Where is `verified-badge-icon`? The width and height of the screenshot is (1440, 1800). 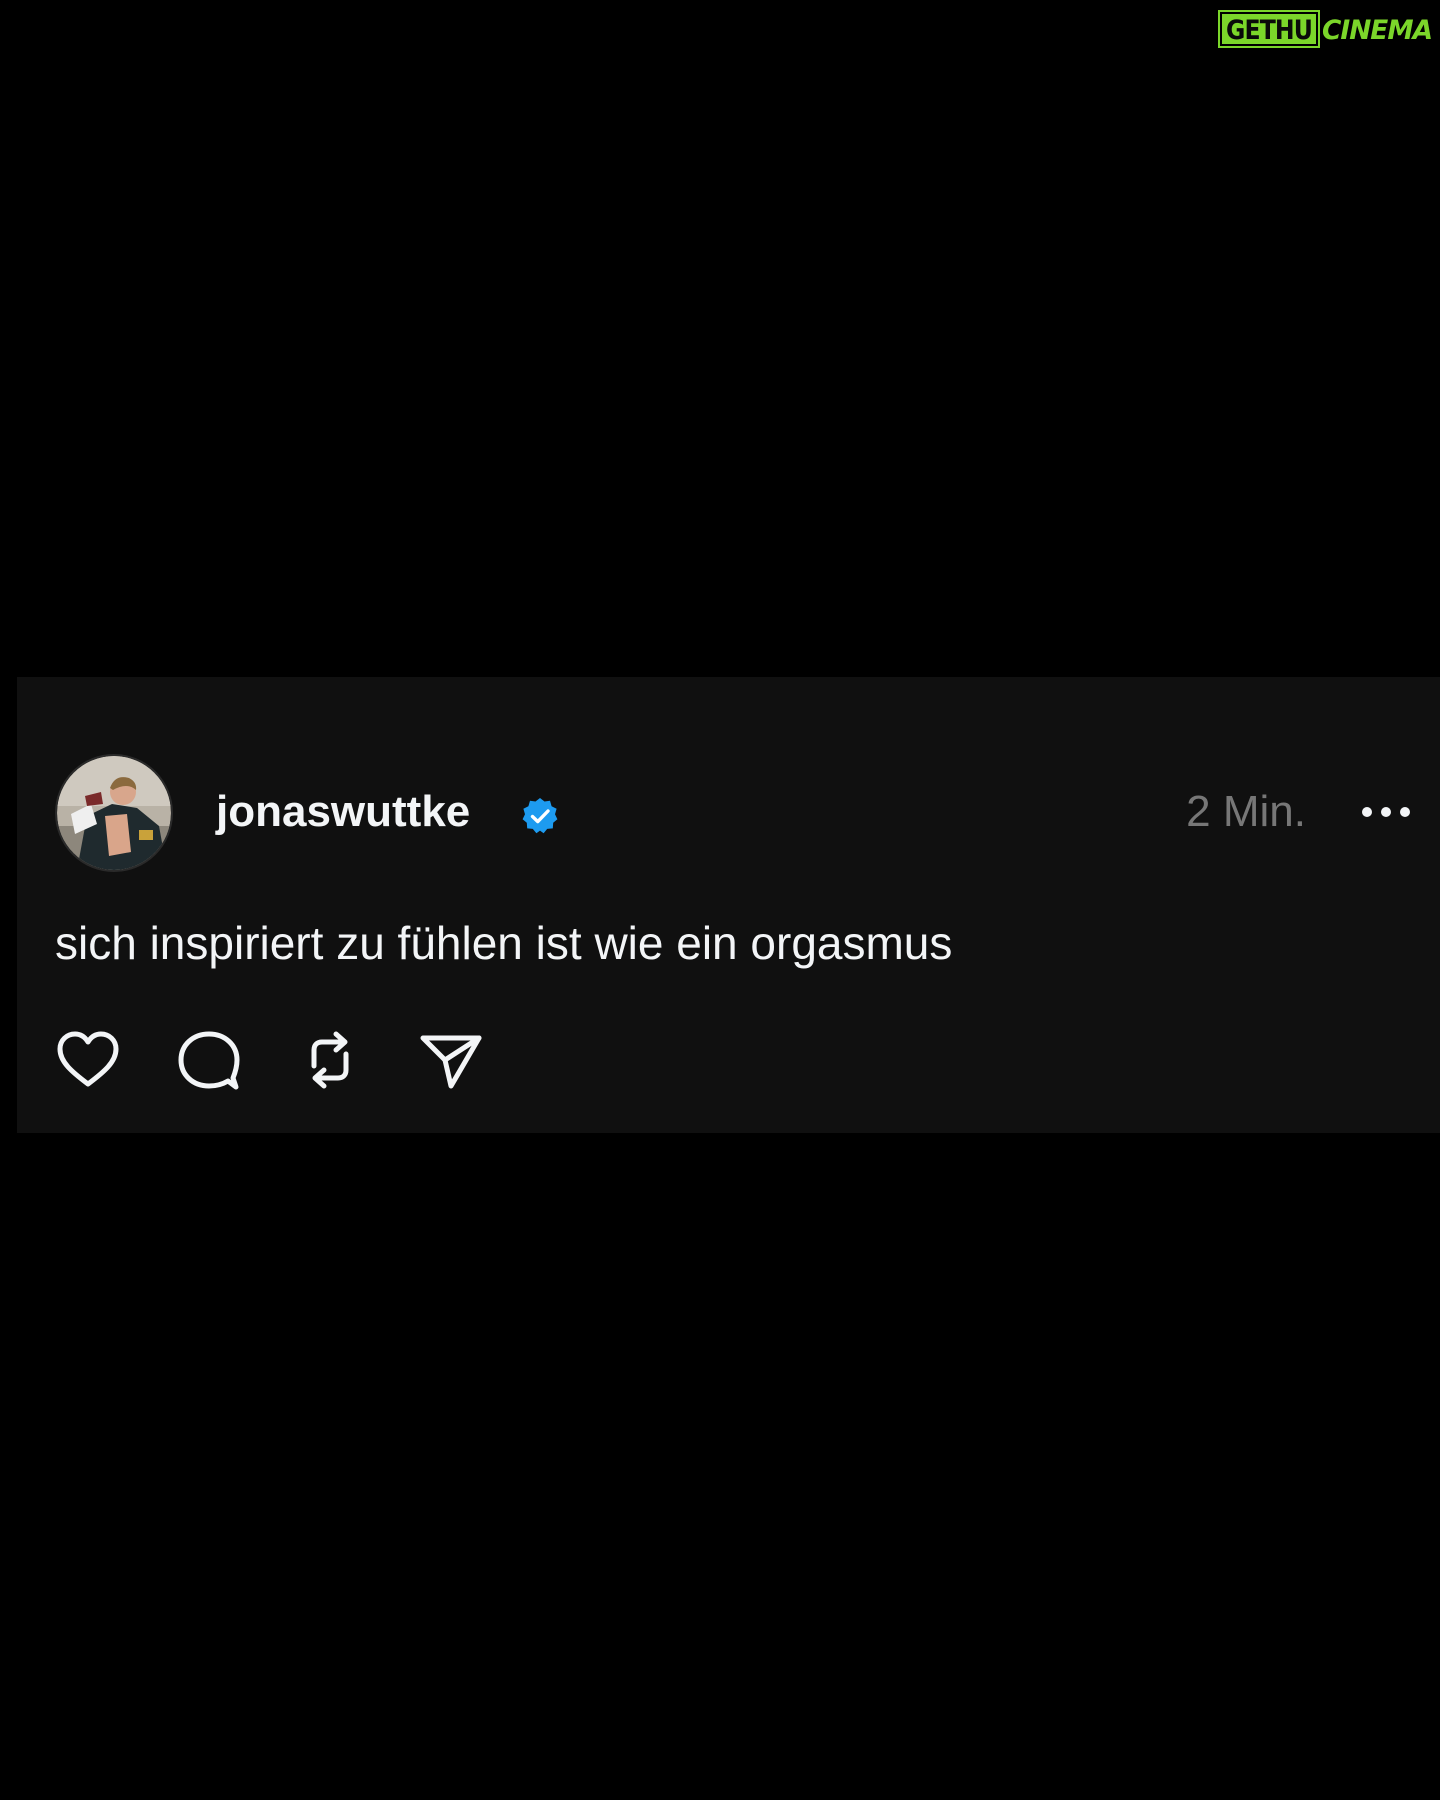
verified-badge-icon is located at coordinates (540, 816).